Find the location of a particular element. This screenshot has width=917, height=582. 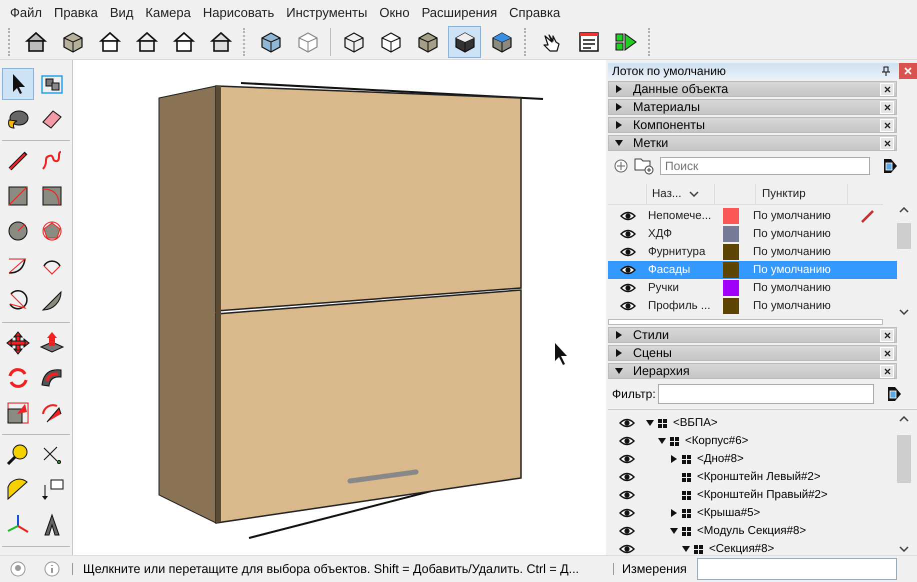

tree-row: <Кронштейн Правый#2> is located at coordinates (752, 495).